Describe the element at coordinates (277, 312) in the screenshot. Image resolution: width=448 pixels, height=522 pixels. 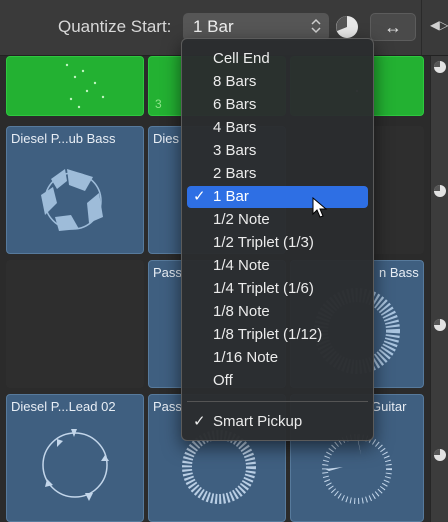
I see `menu-item: 1/8 Note` at that location.